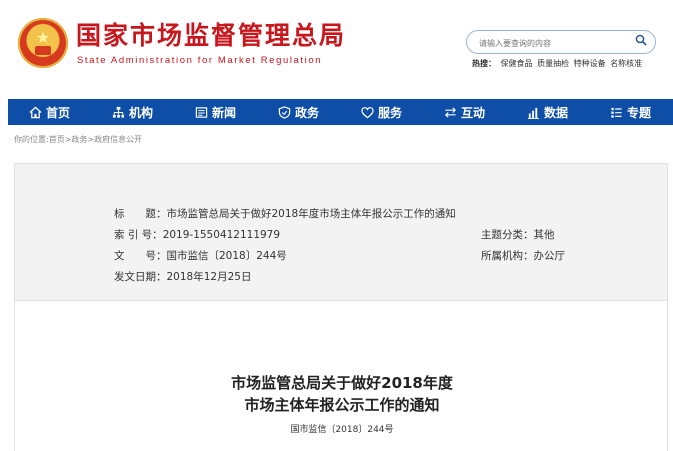  I want to click on info-date-row: 发文日期：2018年12月25日, so click(182, 276).